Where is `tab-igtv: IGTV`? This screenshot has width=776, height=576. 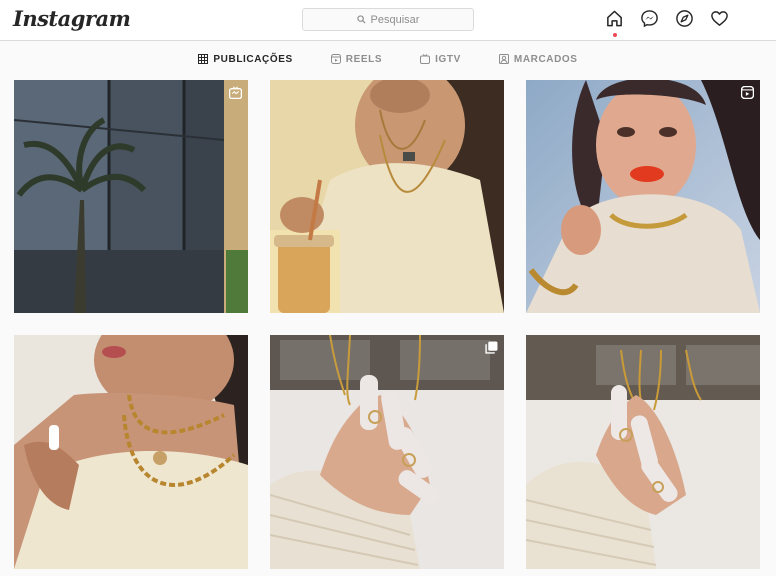 tab-igtv: IGTV is located at coordinates (440, 59).